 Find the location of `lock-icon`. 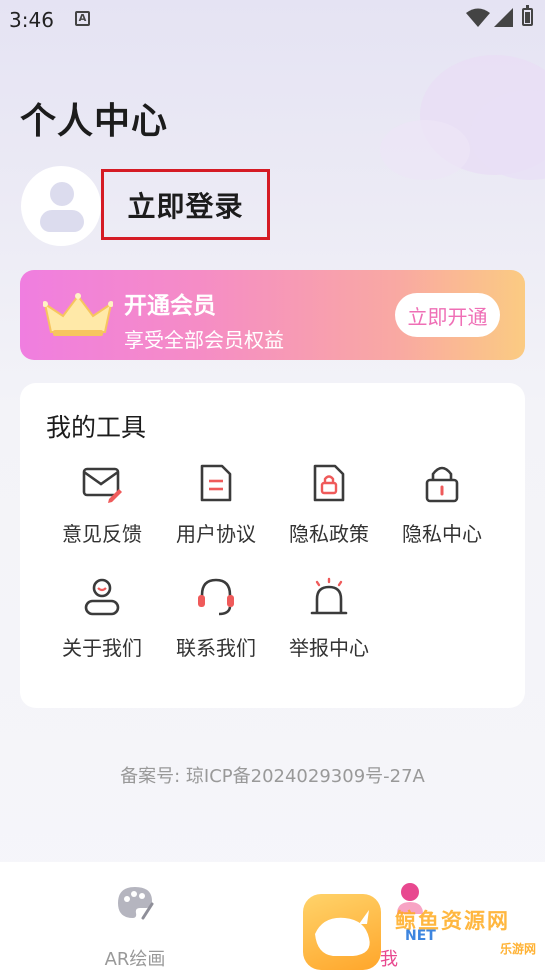

lock-icon is located at coordinates (442, 484).